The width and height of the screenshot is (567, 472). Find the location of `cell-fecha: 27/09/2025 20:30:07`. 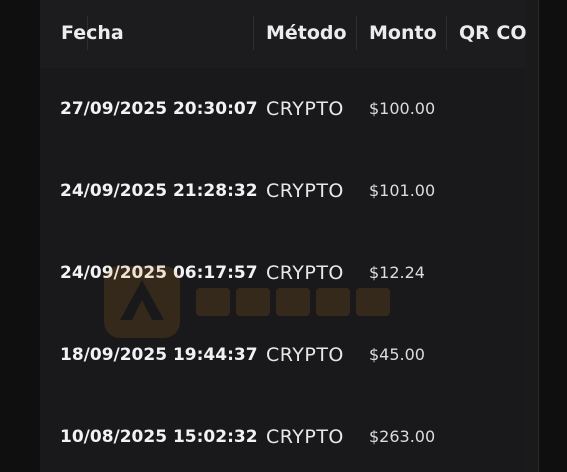

cell-fecha: 27/09/2025 20:30:07 is located at coordinates (159, 109).